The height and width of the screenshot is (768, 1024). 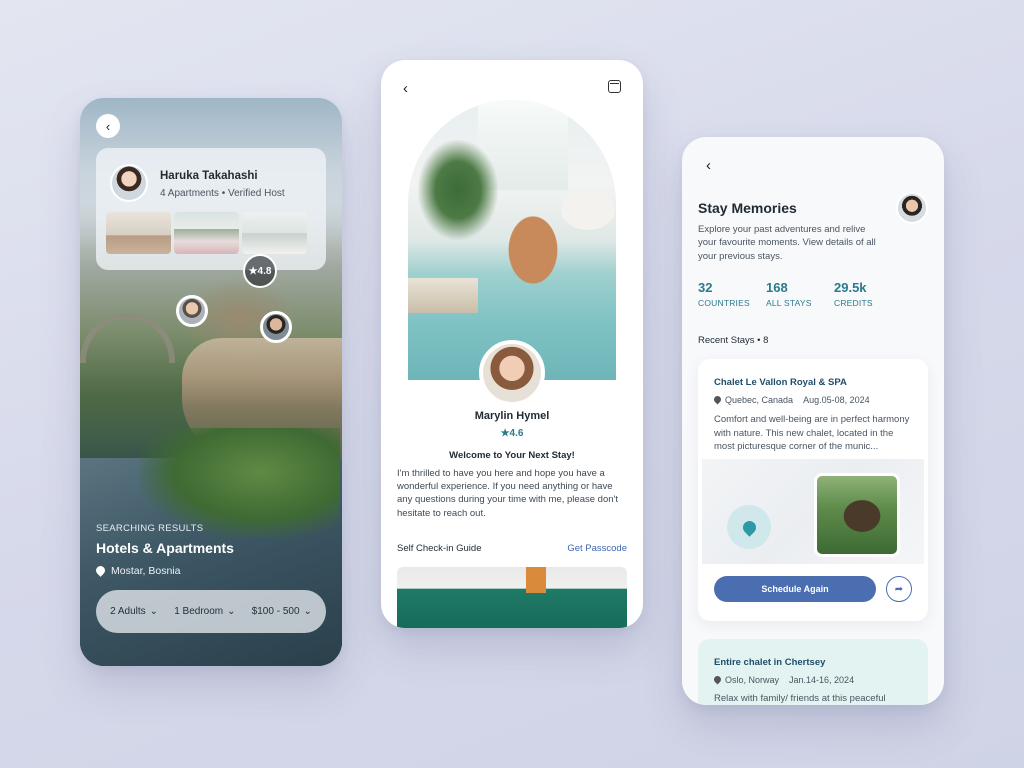 I want to click on guide-title: Self Check-in Guide, so click(x=439, y=548).